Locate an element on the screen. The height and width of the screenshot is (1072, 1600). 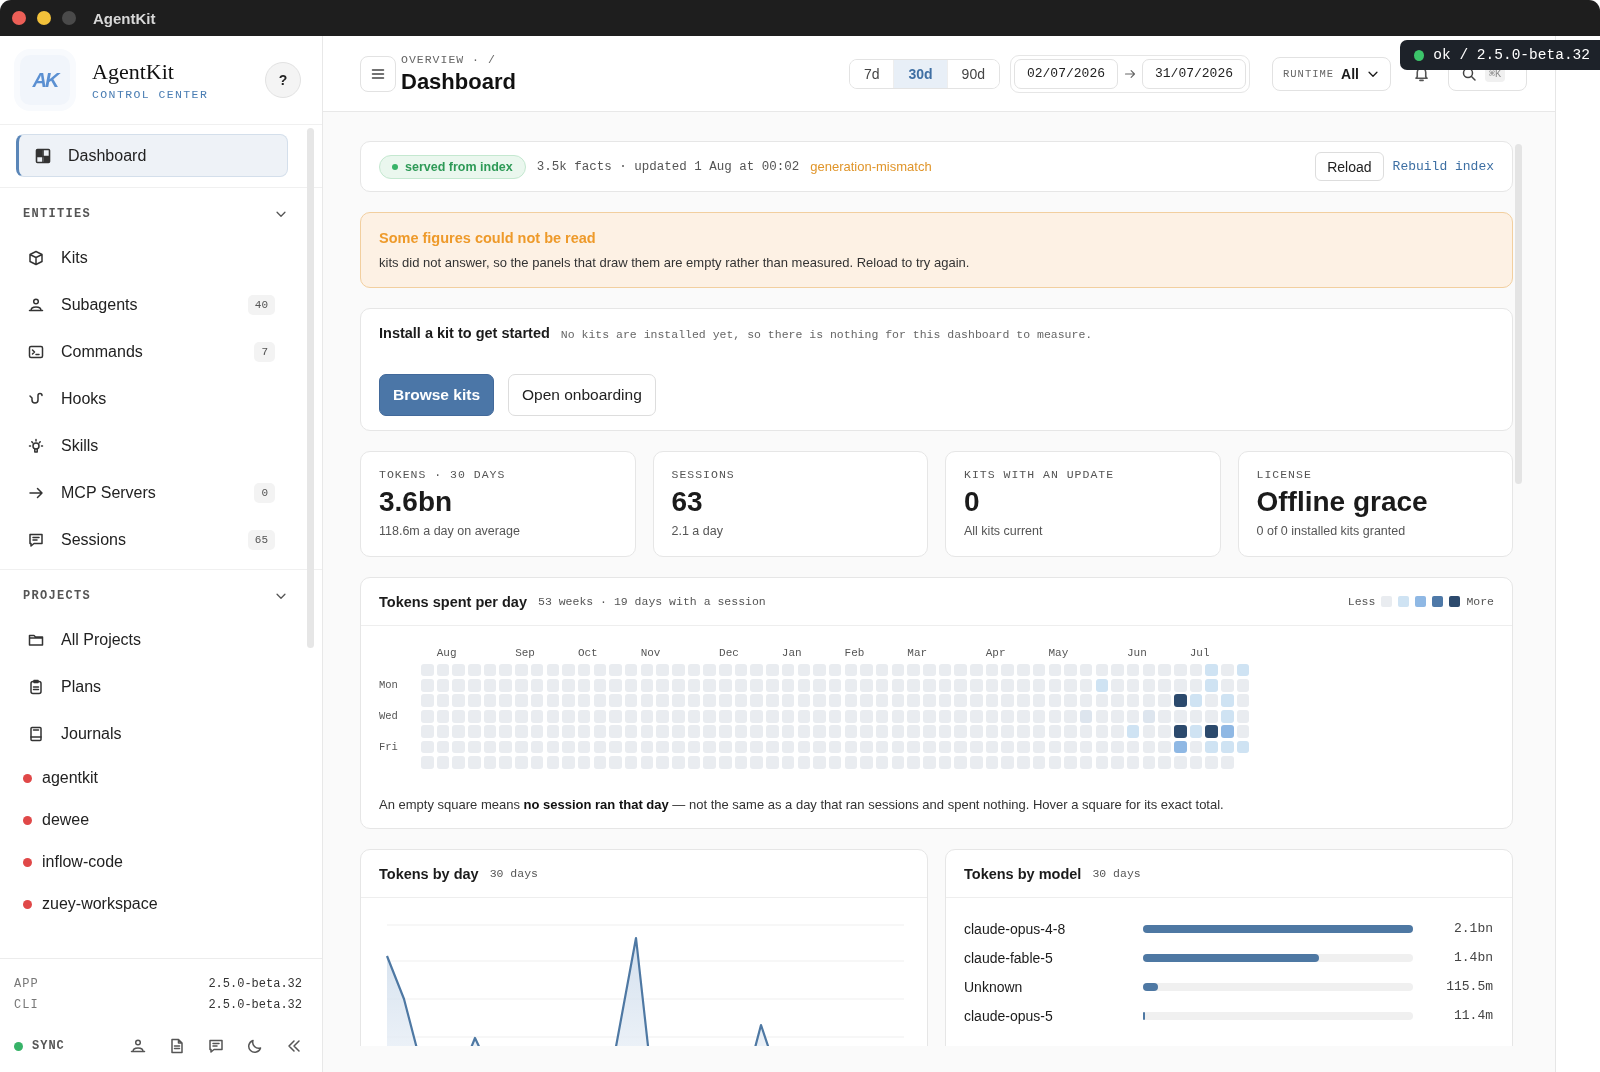
clipboard-icon is located at coordinates (36, 686).